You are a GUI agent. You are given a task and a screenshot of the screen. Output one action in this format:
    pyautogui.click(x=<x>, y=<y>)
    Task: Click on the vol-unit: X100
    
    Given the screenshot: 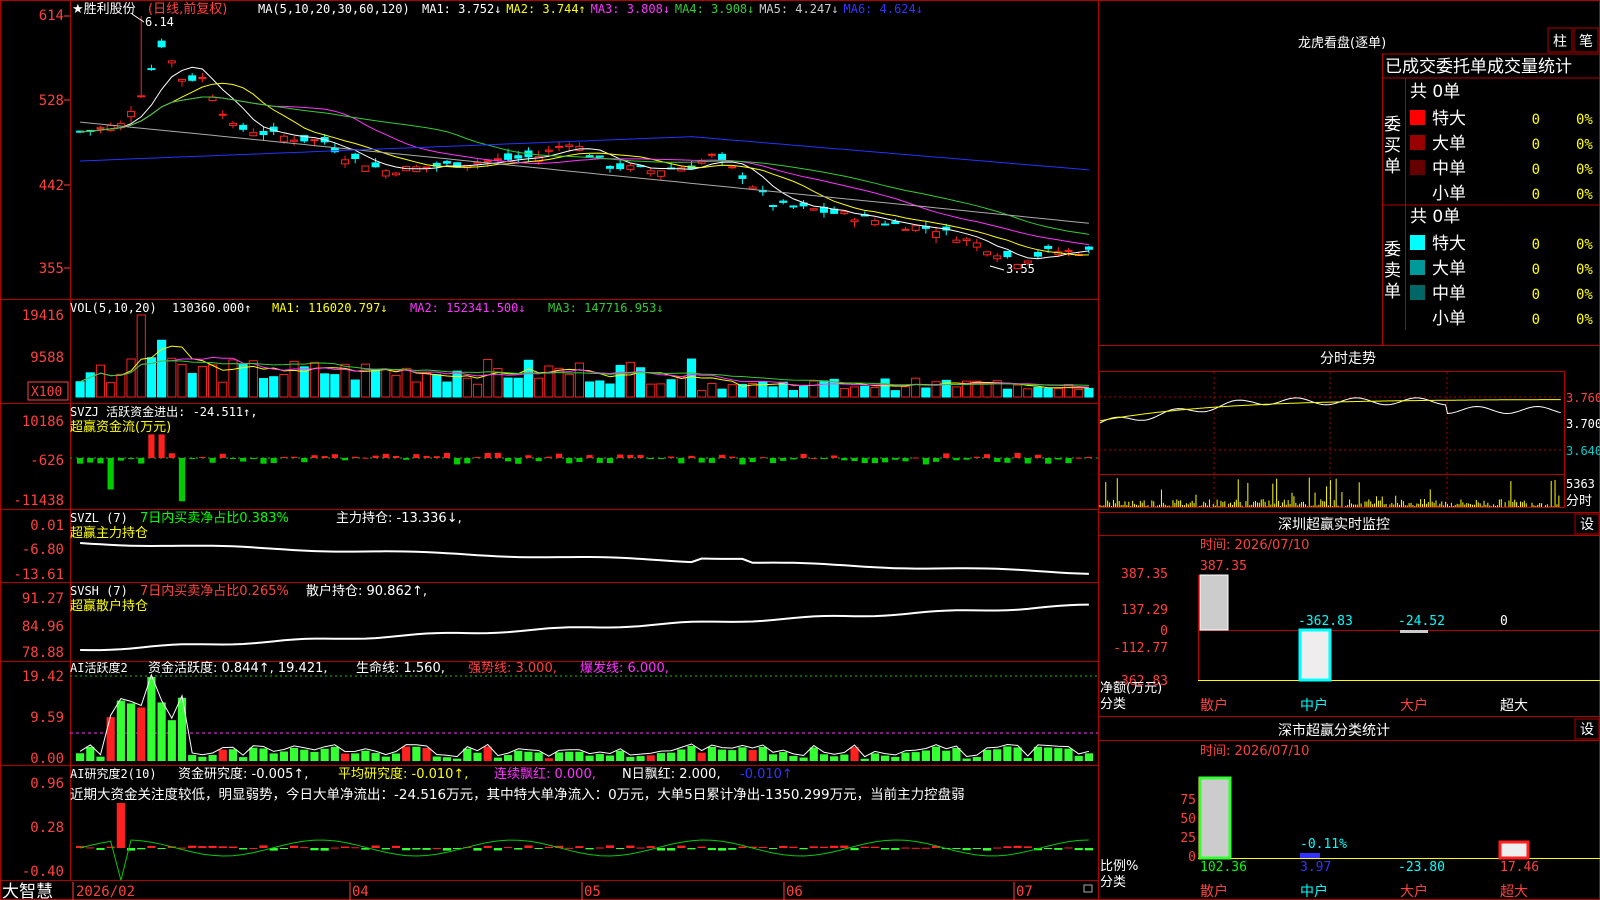 What is the action you would take?
    pyautogui.click(x=46, y=392)
    